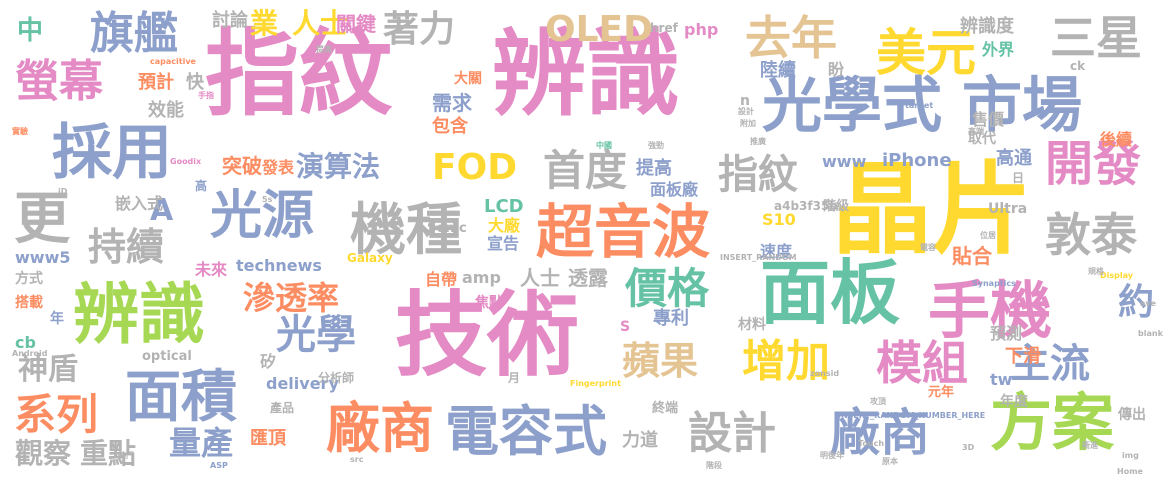 The height and width of the screenshot is (482, 1175). I want to click on word: 模組, so click(922, 363).